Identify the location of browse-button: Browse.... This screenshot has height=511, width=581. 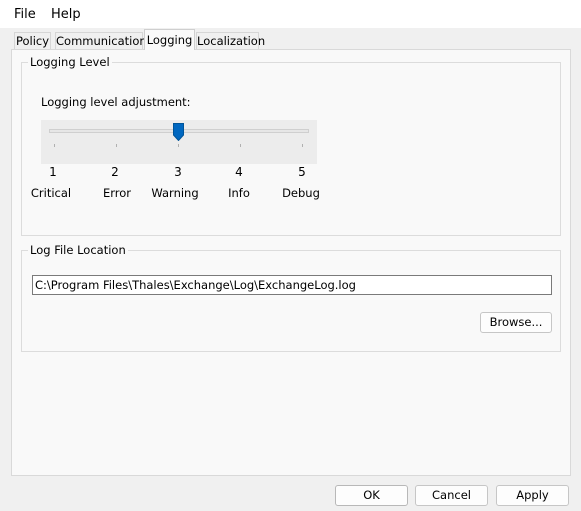
(516, 322).